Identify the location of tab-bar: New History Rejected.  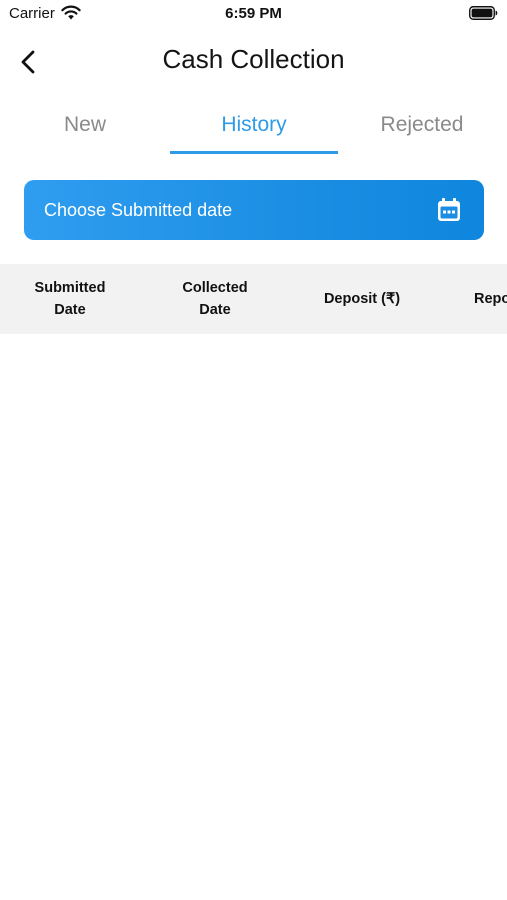
(253, 128).